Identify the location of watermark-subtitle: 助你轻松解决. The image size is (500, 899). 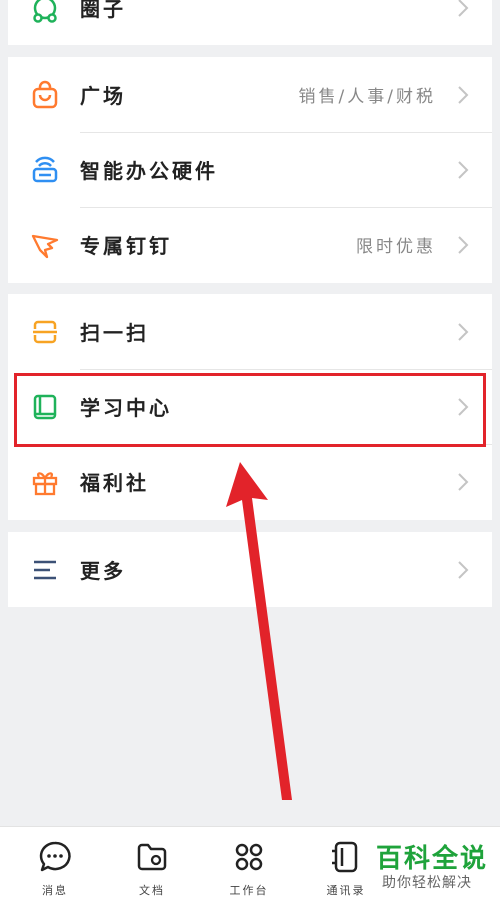
(427, 883).